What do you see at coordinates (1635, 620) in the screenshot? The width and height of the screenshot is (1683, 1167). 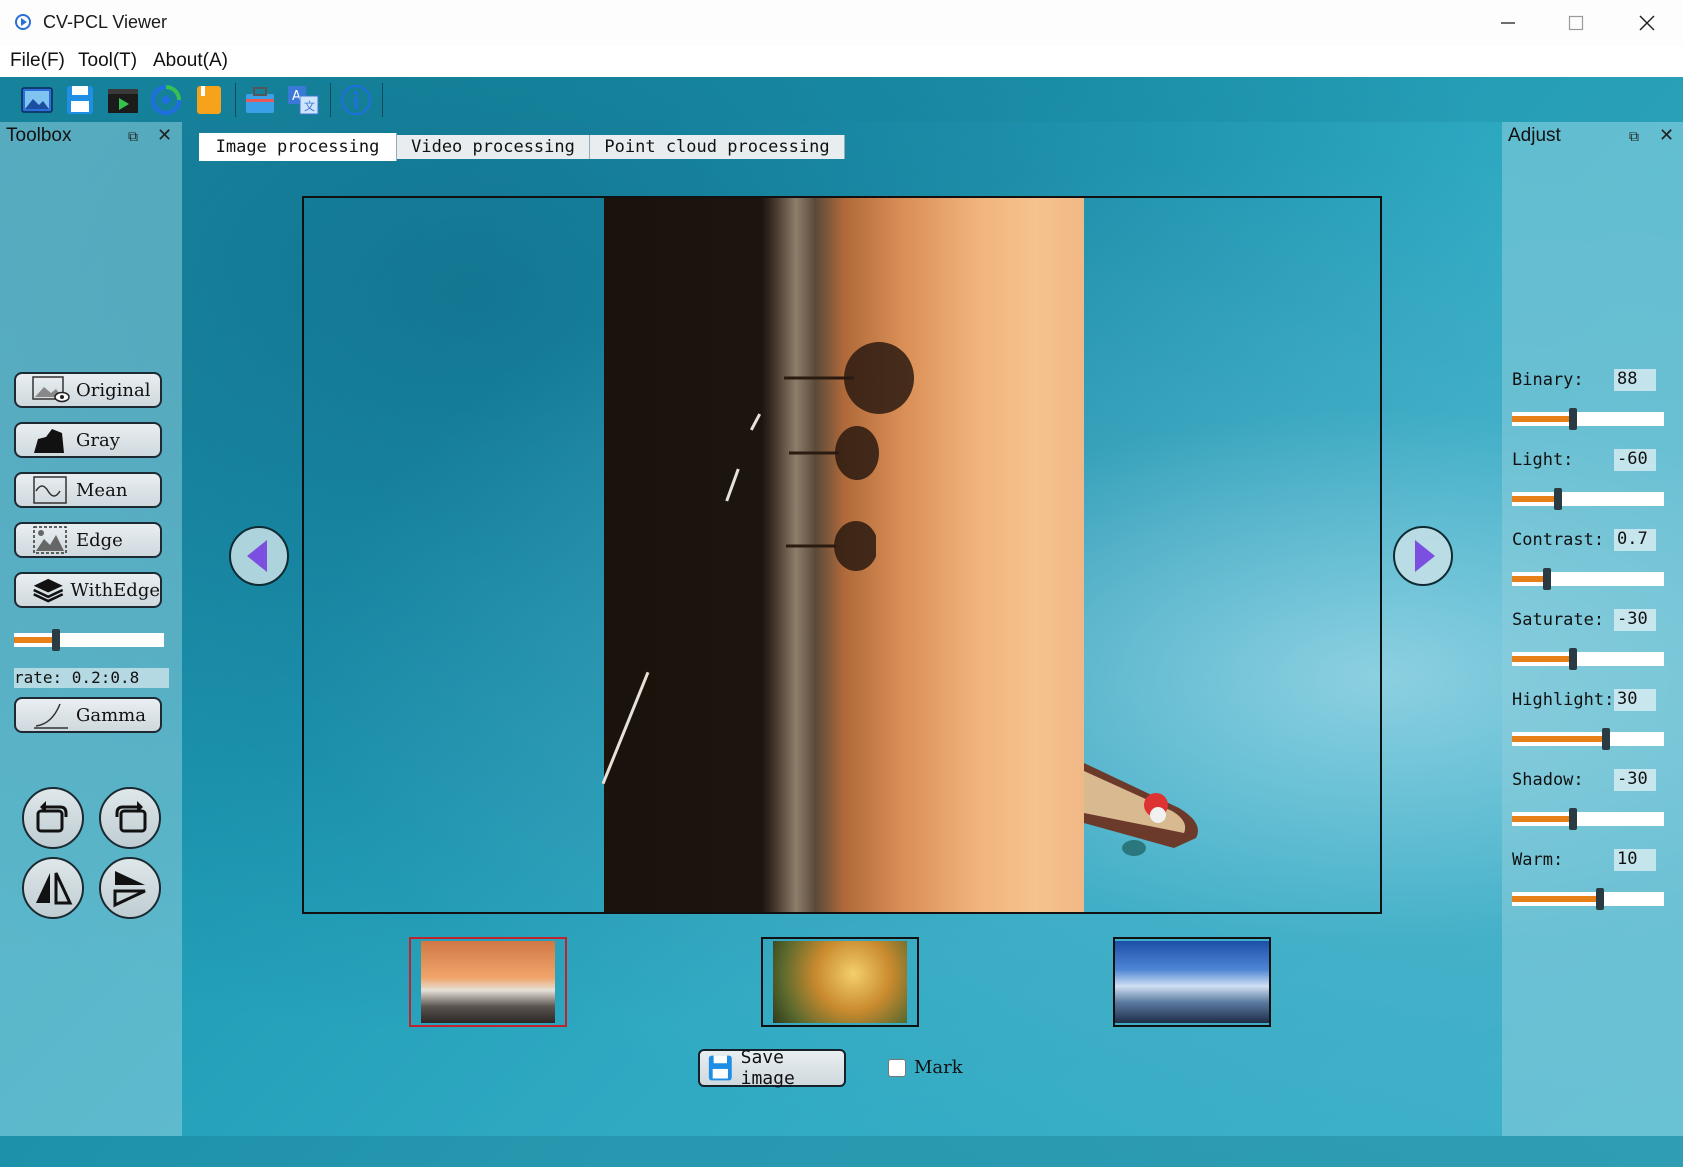 I see `adjust-value: -30` at bounding box center [1635, 620].